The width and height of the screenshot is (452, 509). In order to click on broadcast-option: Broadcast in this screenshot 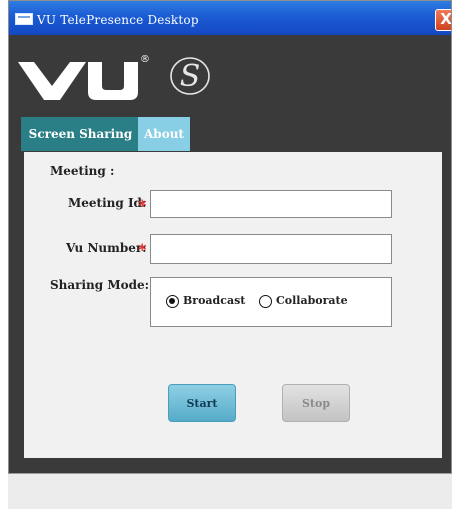, I will do `click(206, 302)`.